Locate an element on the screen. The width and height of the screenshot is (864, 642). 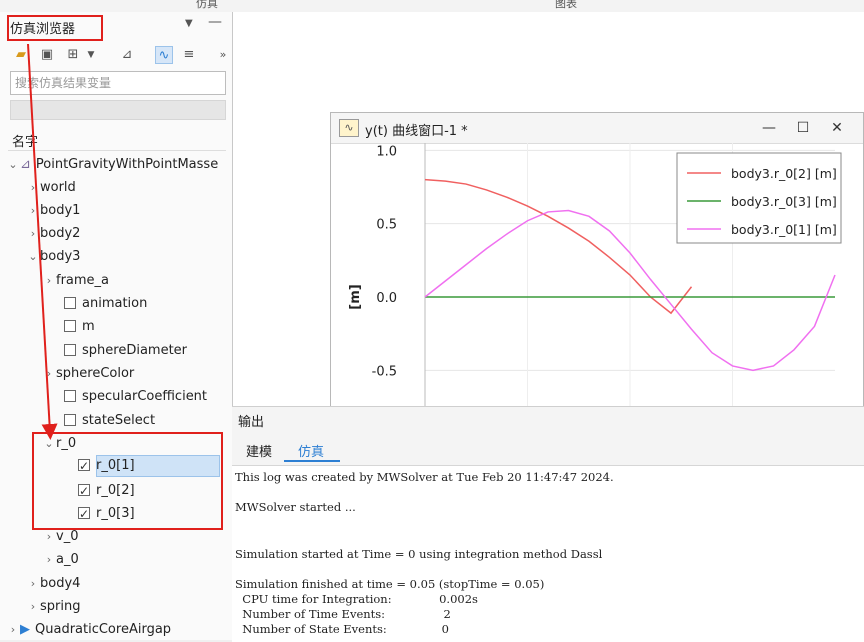
tab-modeling: 建模 is located at coordinates (259, 450).